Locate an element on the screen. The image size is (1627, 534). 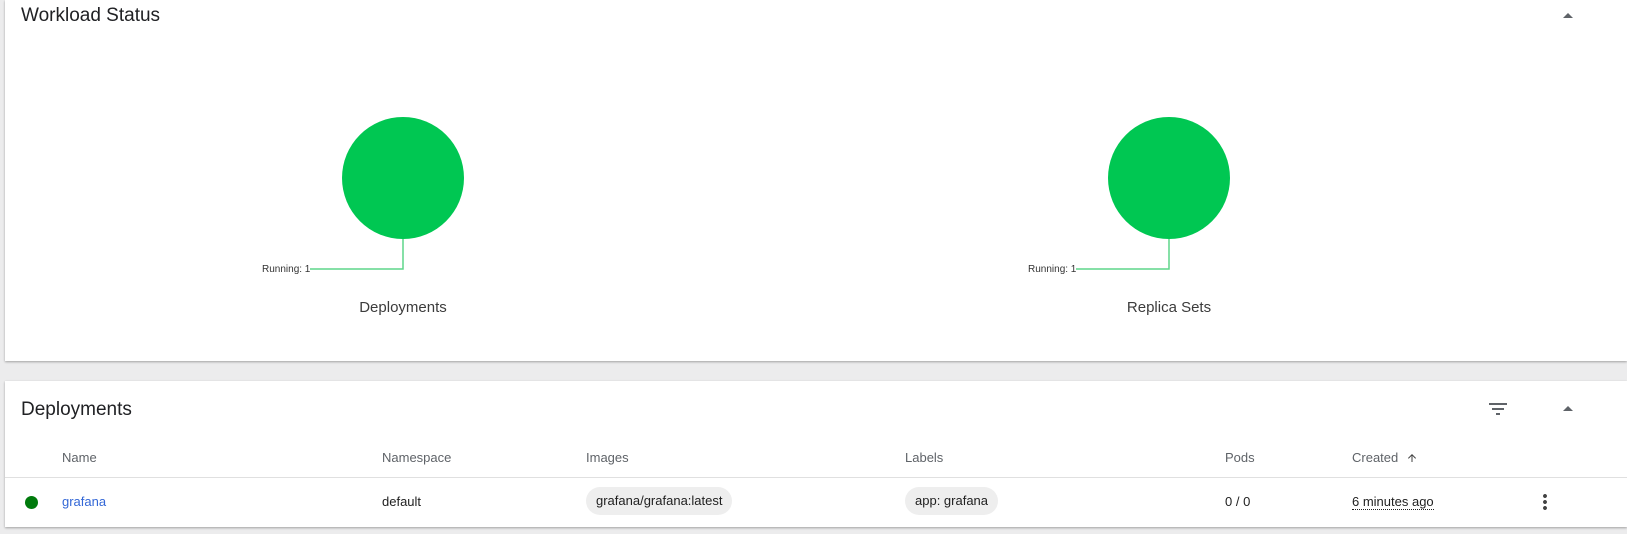
deployments-title: Deployments is located at coordinates (76, 409).